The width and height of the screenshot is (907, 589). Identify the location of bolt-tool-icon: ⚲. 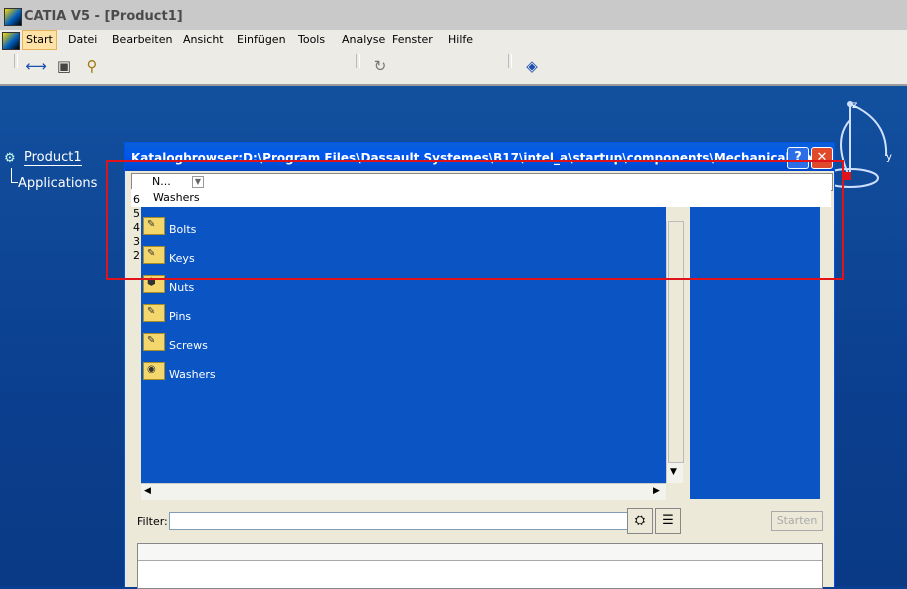
(92, 66).